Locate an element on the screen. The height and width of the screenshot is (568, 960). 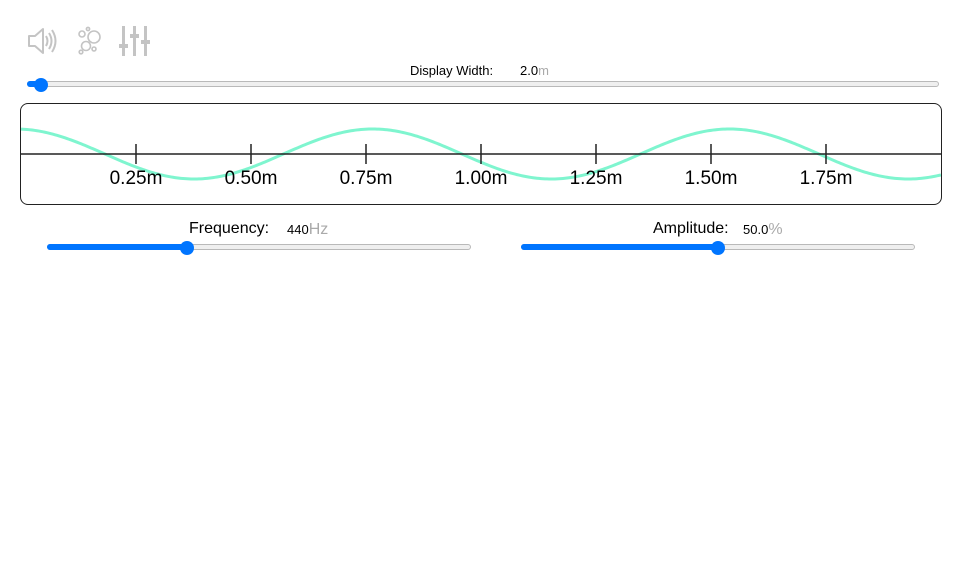
speaker-icon is located at coordinates (43, 41).